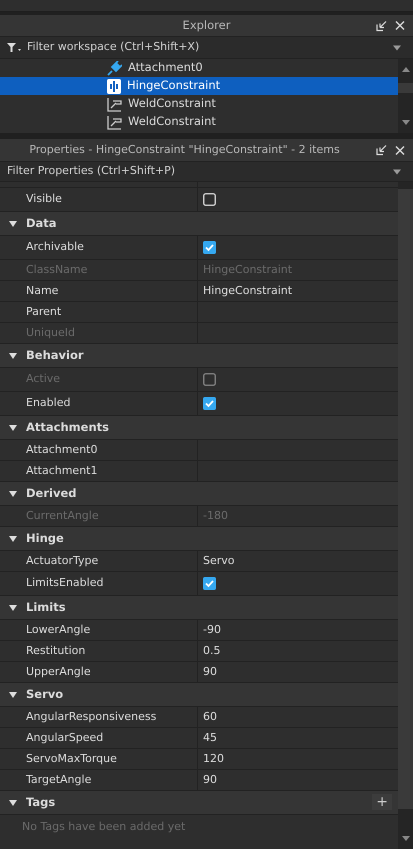 The image size is (413, 849). Describe the element at coordinates (41, 802) in the screenshot. I see `category-label: Tags` at that location.